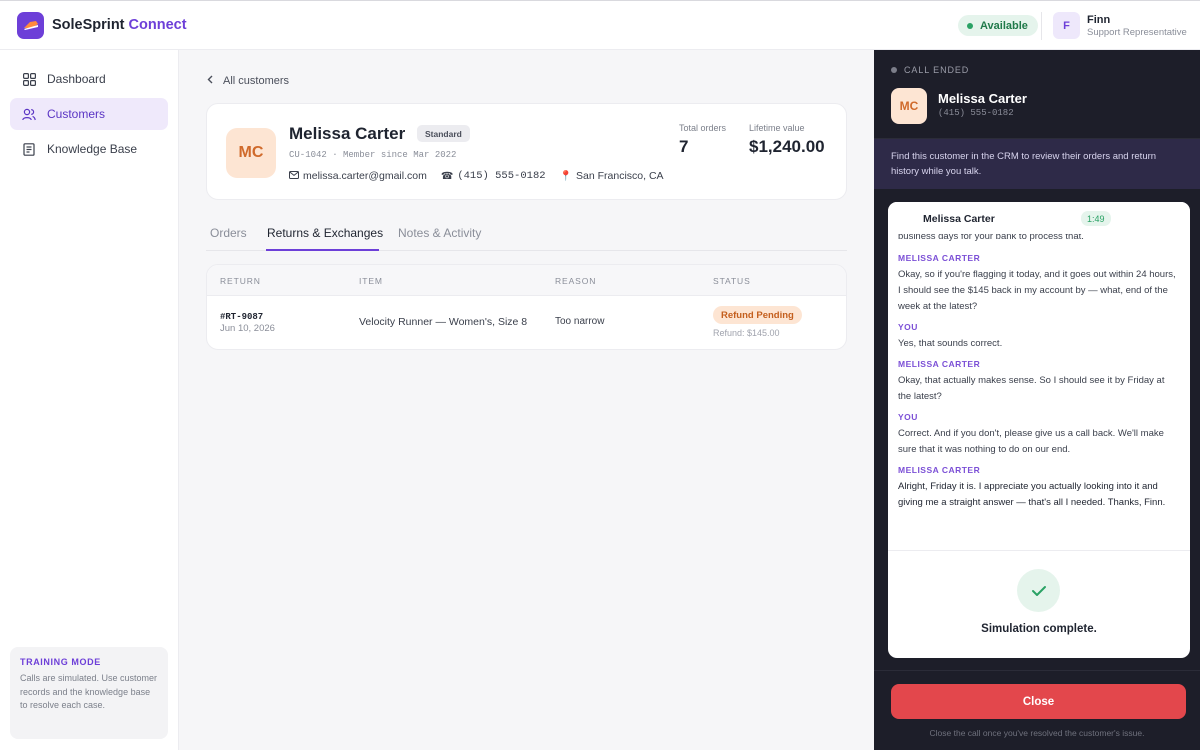 This screenshot has width=1200, height=750. I want to click on transcript-header: Melissa Carter 1:49, so click(1039, 218).